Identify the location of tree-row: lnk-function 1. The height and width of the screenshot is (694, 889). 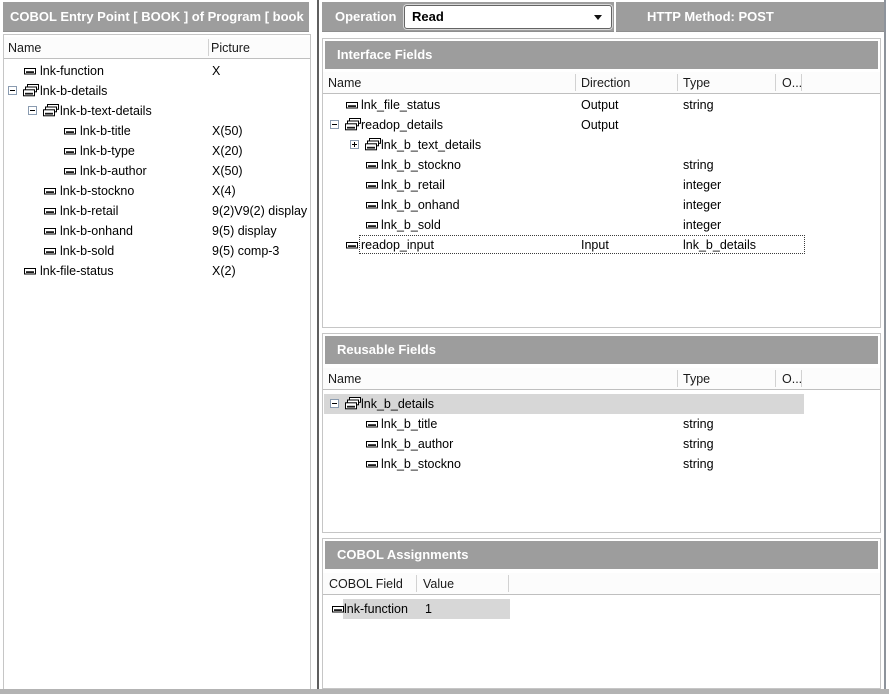
(601, 609).